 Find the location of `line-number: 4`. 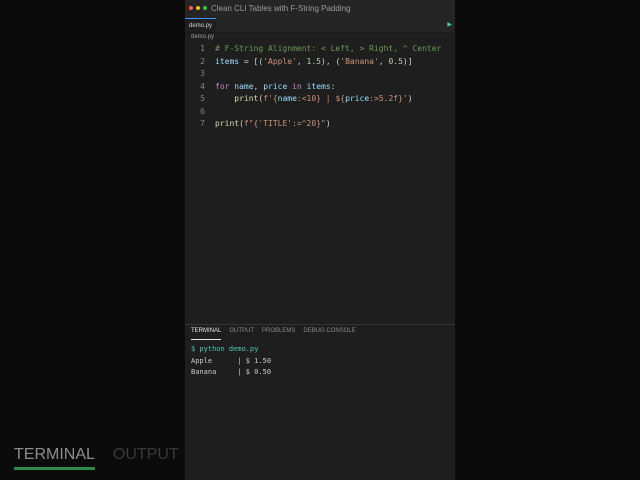

line-number: 4 is located at coordinates (202, 86).